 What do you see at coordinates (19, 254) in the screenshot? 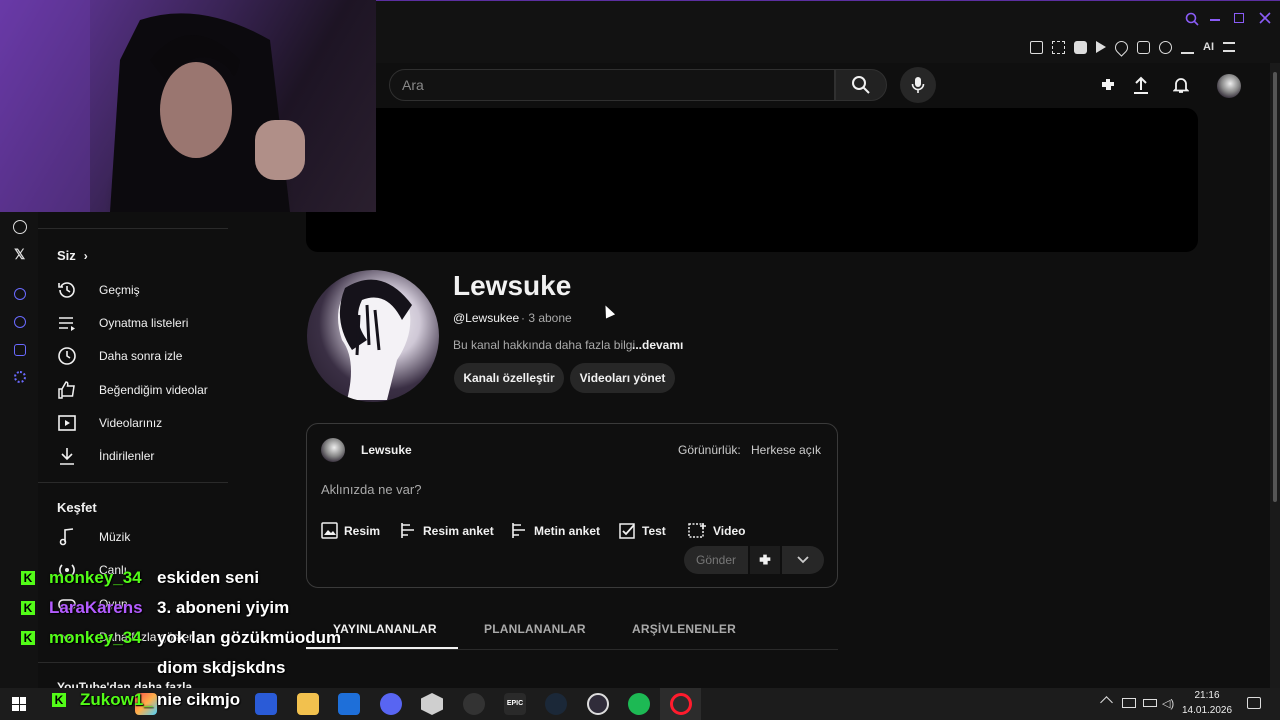
I see `x-icon: 𝕏` at bounding box center [19, 254].